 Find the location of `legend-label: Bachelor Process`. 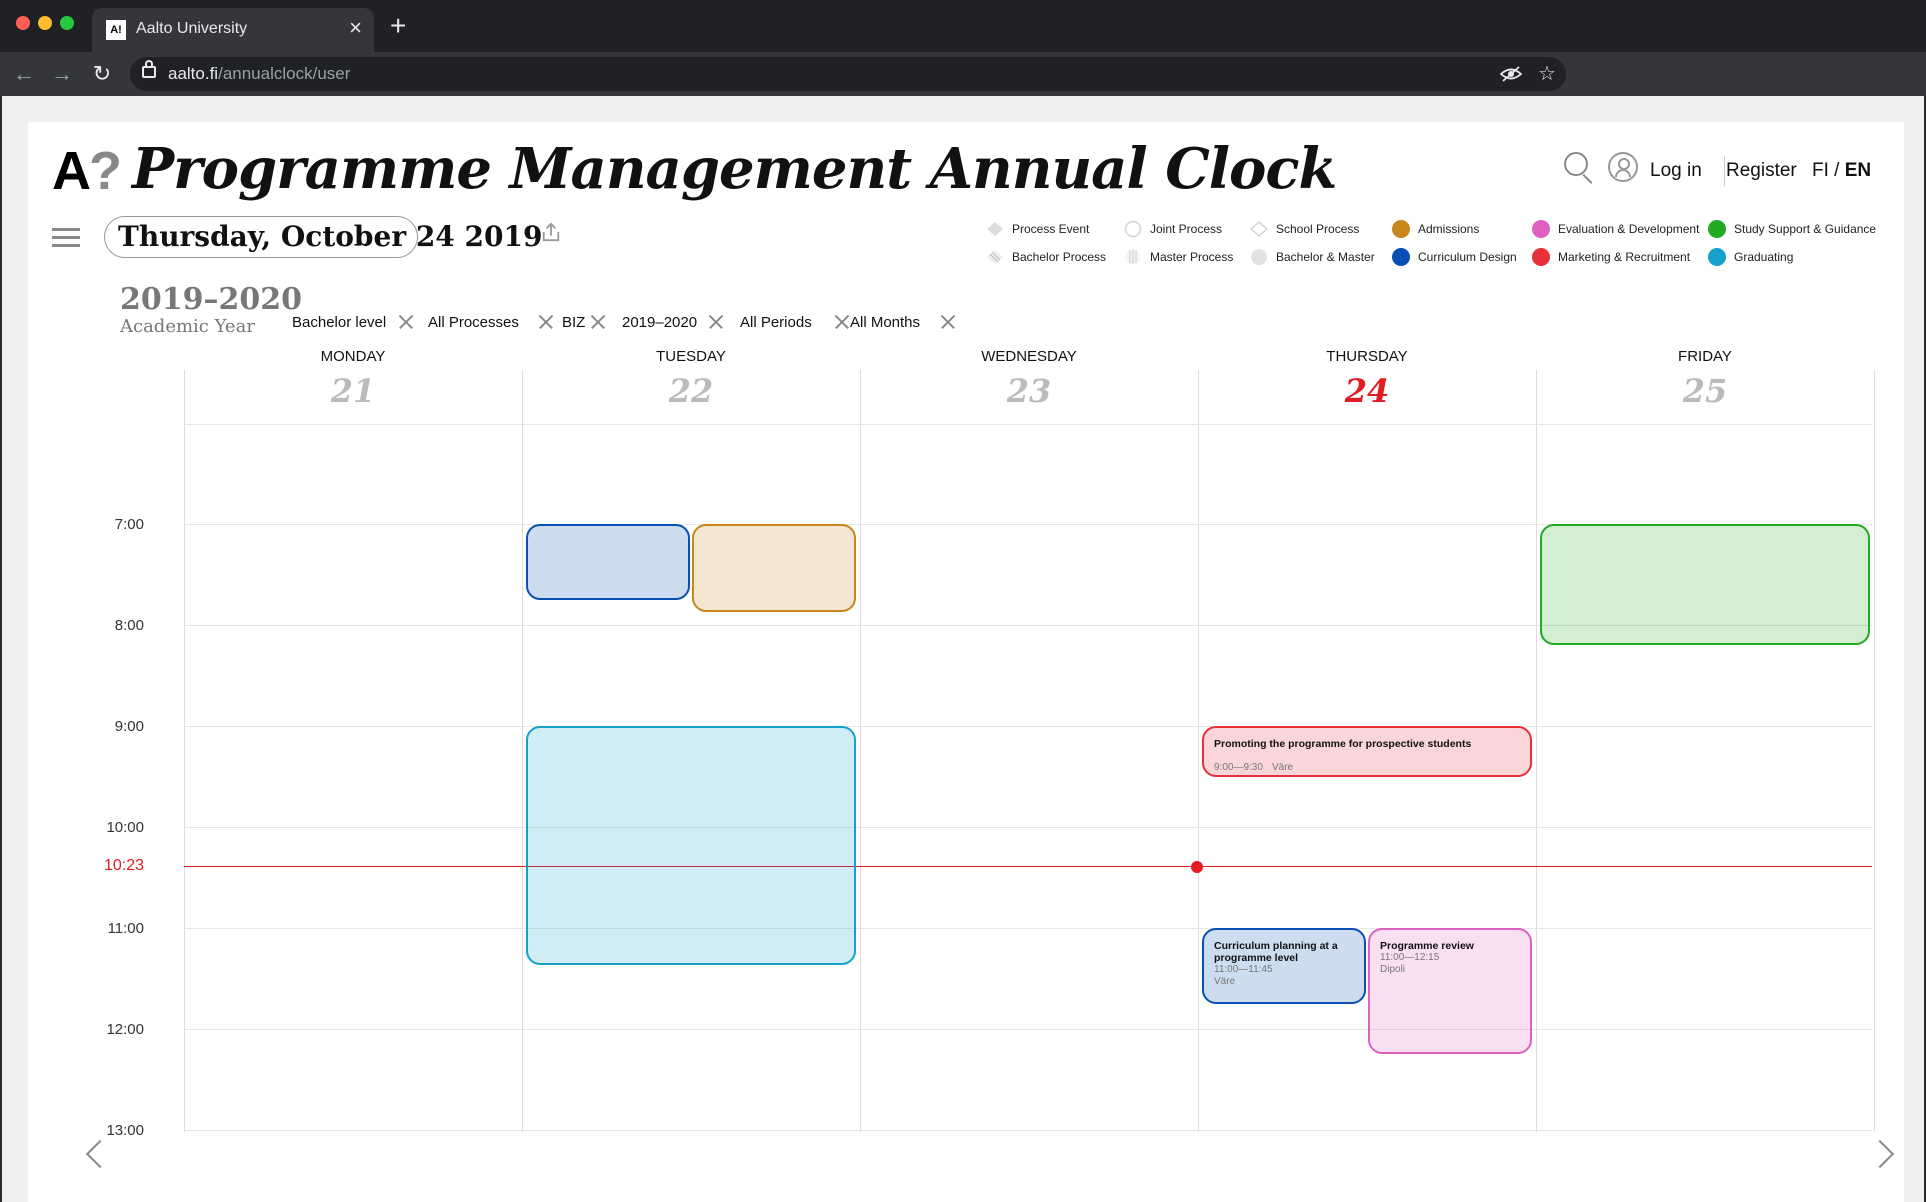

legend-label: Bachelor Process is located at coordinates (1059, 257).